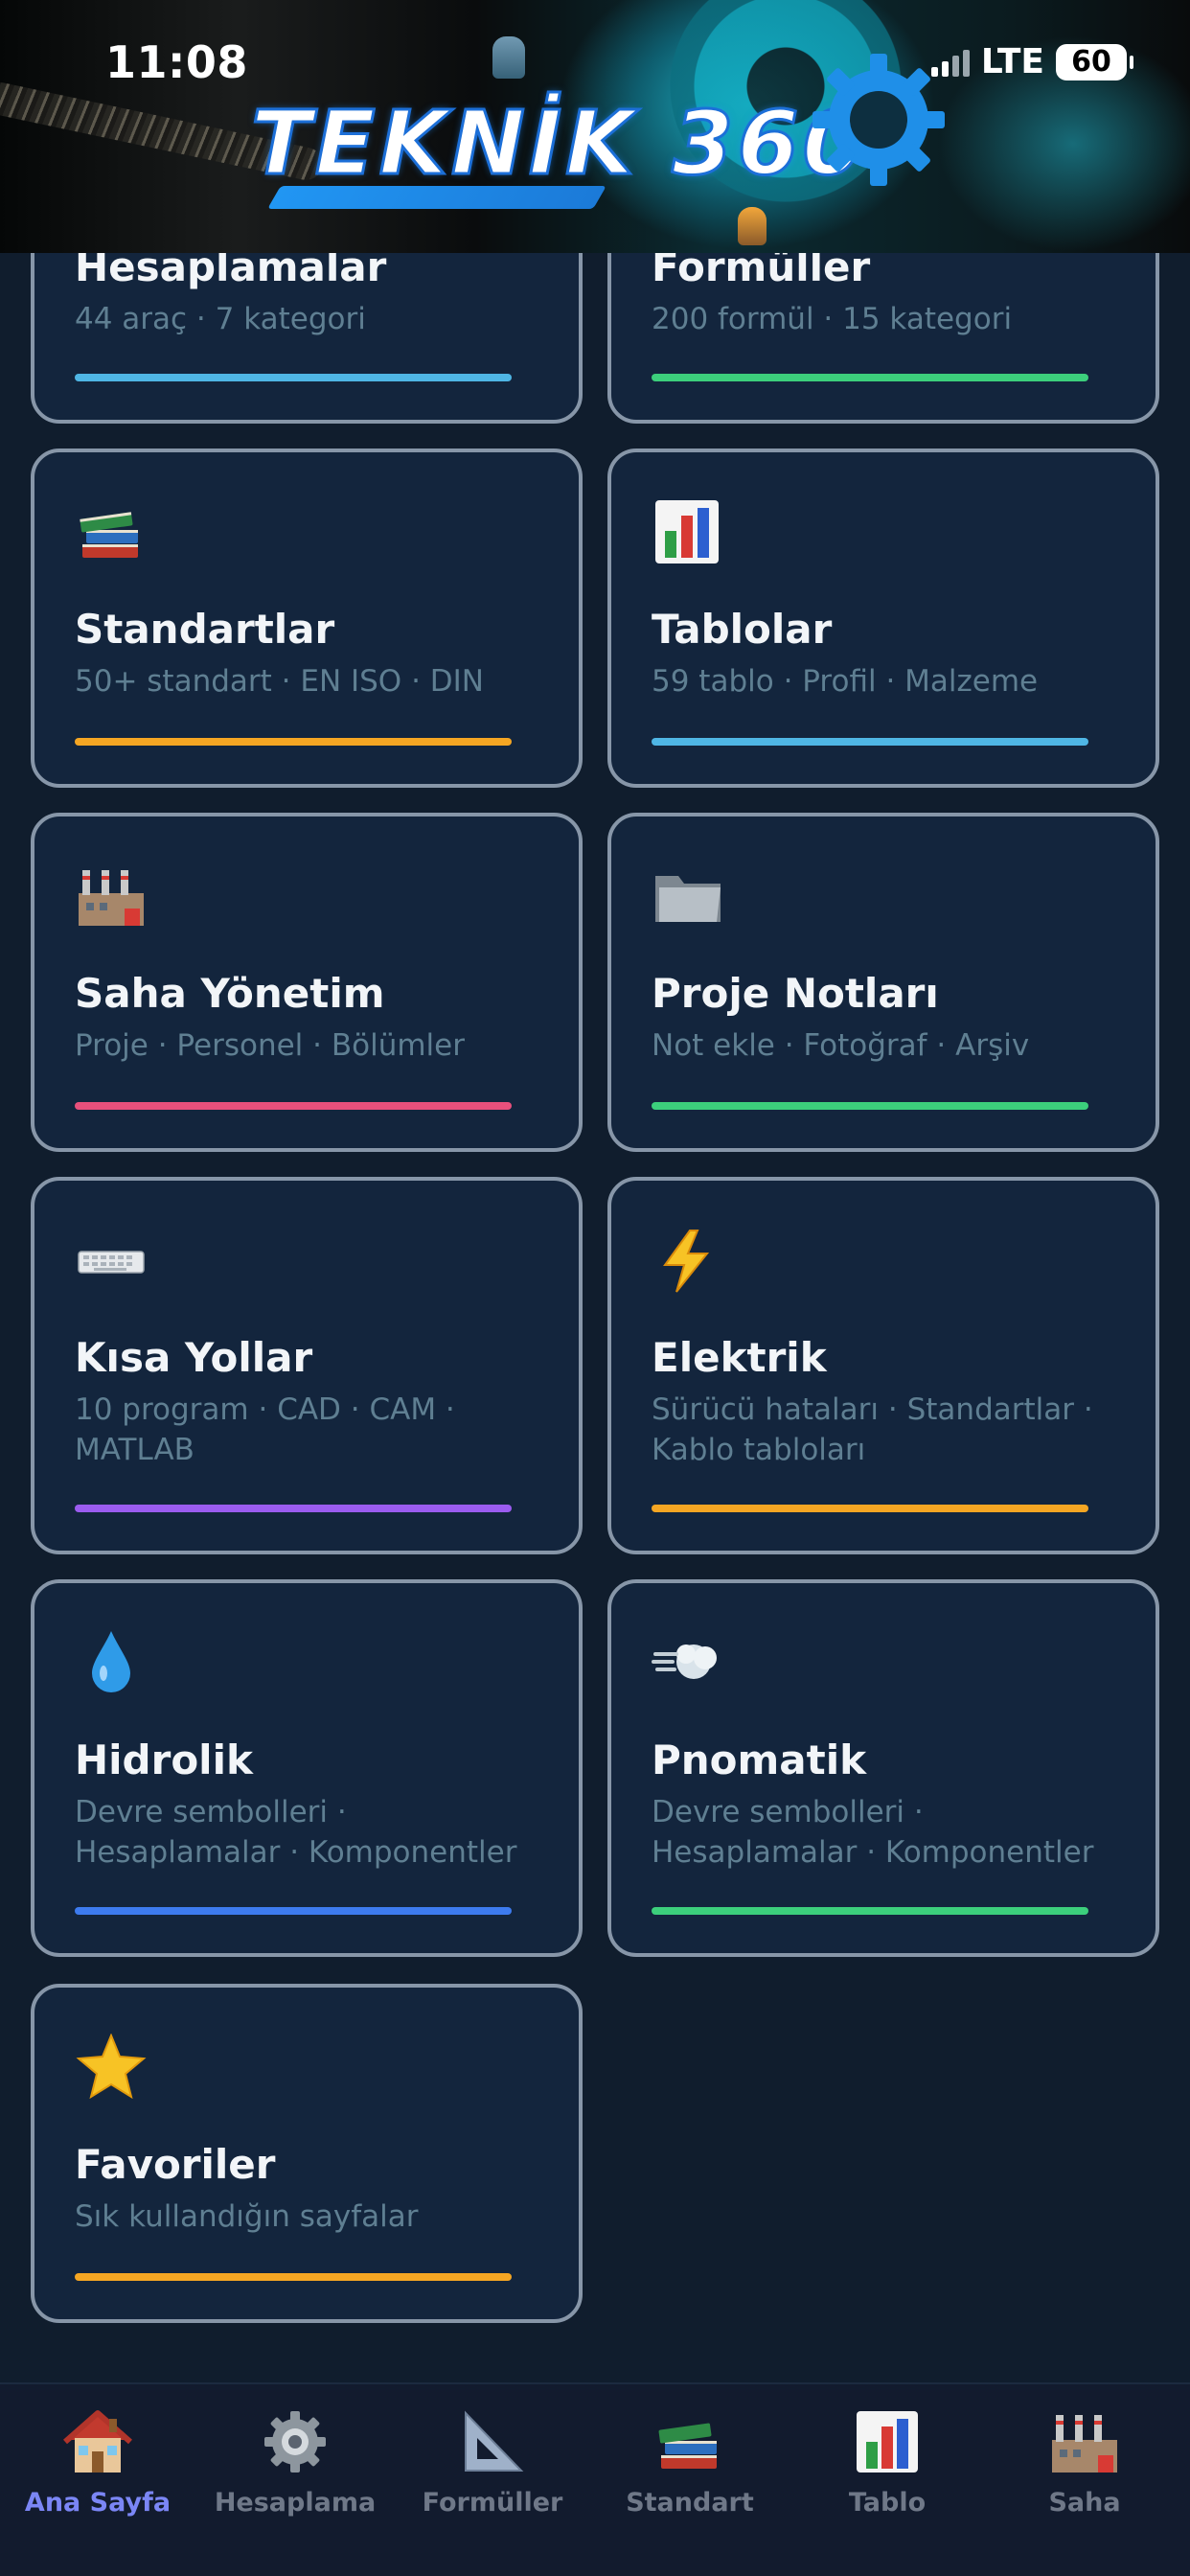 The image size is (1190, 2576). I want to click on triangle-ruler-icon, so click(495, 2441).